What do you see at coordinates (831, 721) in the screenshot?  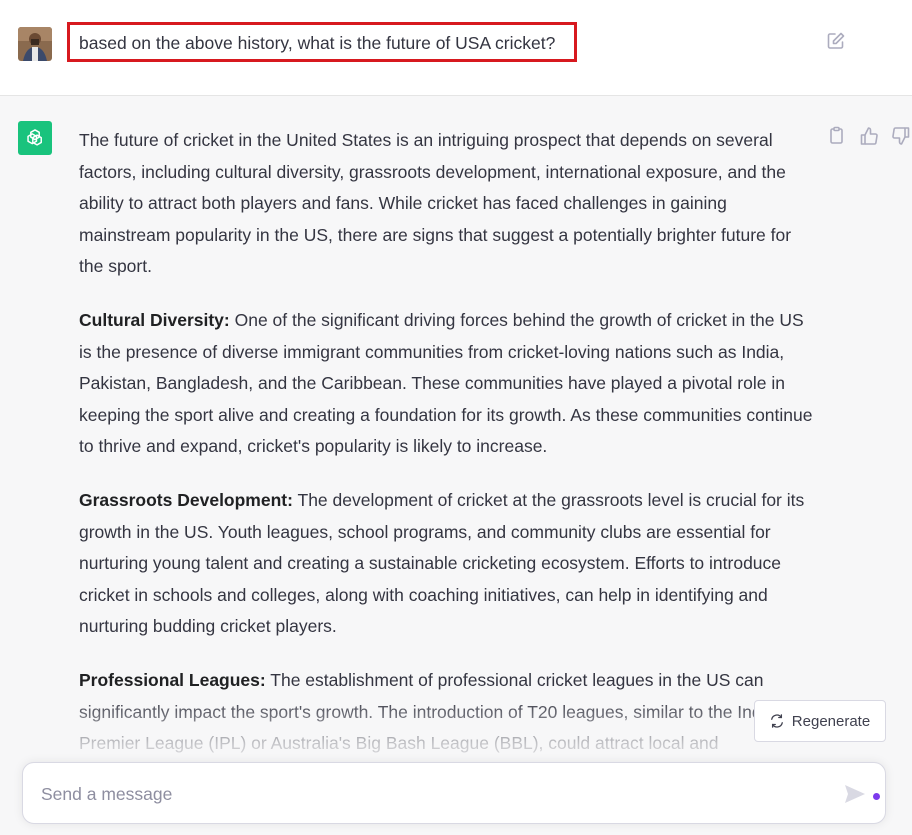 I see `regenerate-label: Regenerate` at bounding box center [831, 721].